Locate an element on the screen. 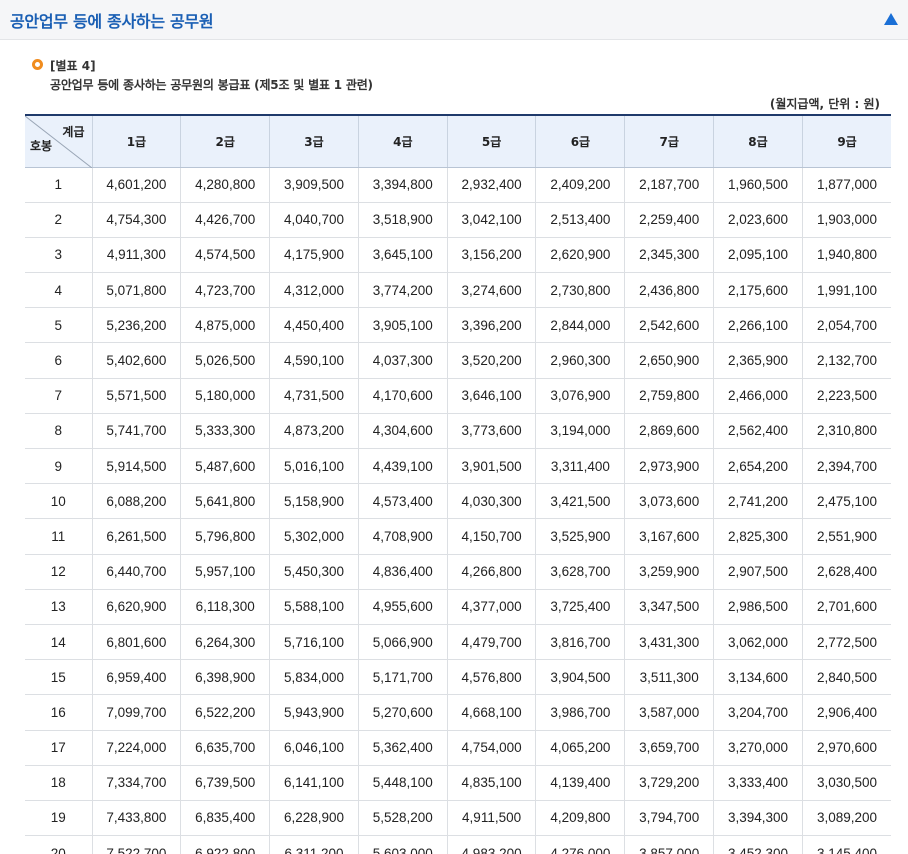 The height and width of the screenshot is (854, 908). salary-cell: 4,574,500 is located at coordinates (225, 255).